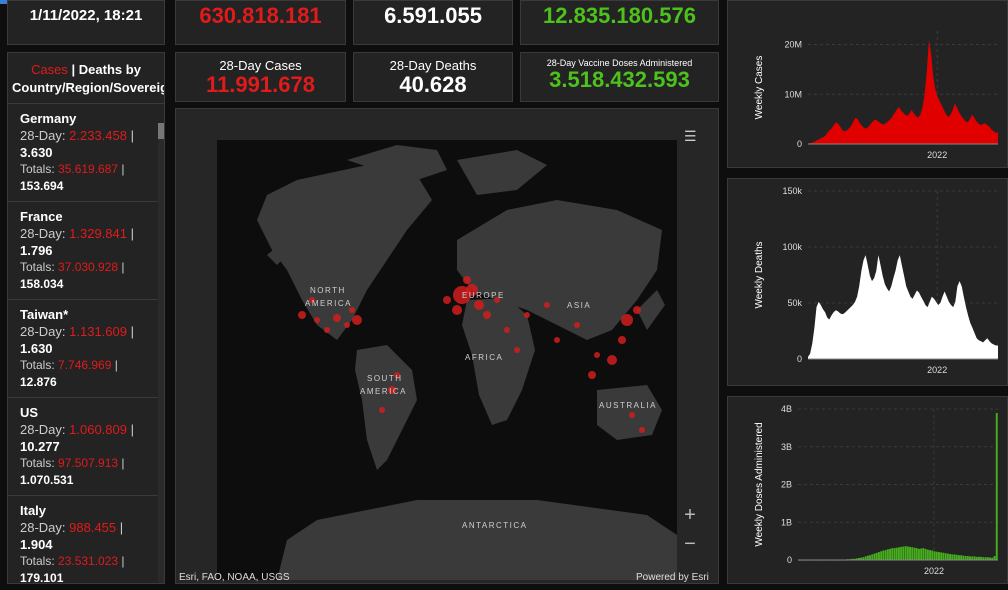 The height and width of the screenshot is (590, 1008). What do you see at coordinates (433, 22) in the screenshot?
I see `total-deaths-box: 6.591.055` at bounding box center [433, 22].